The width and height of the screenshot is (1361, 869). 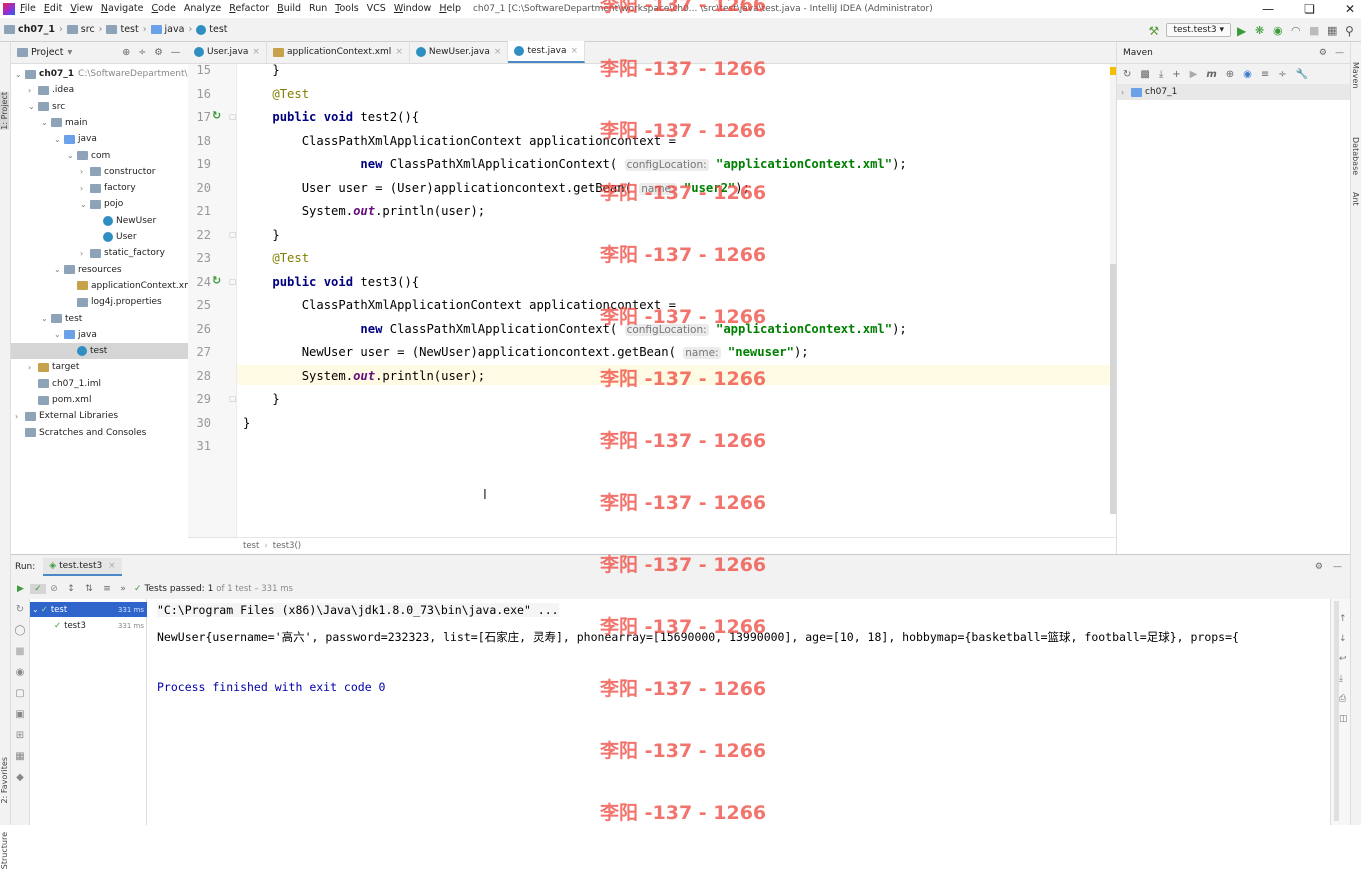 What do you see at coordinates (1243, 31) in the screenshot?
I see `run-icon: ▶` at bounding box center [1243, 31].